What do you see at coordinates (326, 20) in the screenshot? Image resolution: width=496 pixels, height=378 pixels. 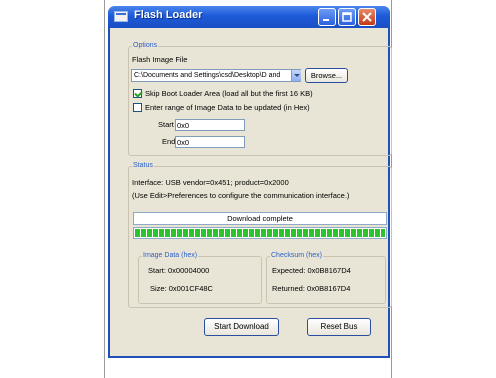 I see `minimize-icon` at bounding box center [326, 20].